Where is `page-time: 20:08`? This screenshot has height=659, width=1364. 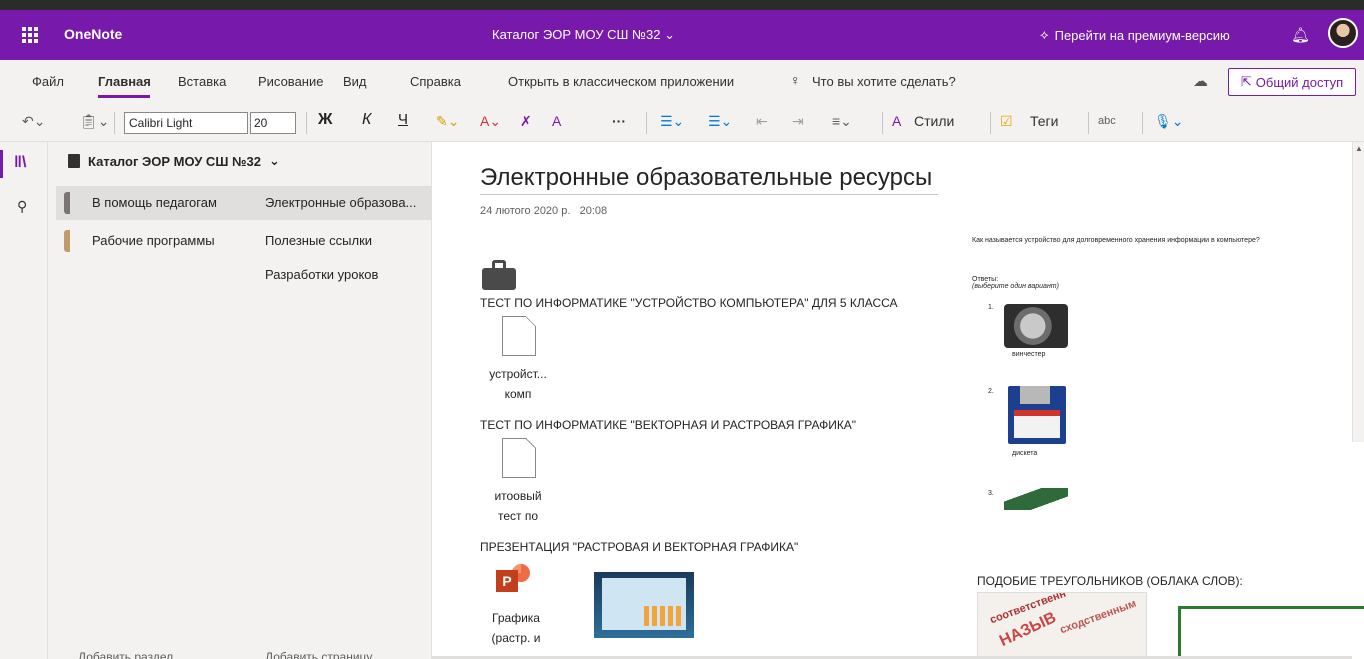
page-time: 20:08 is located at coordinates (593, 211).